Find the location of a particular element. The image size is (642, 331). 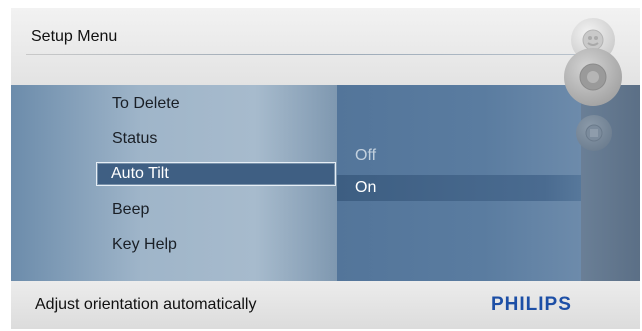

option-label: Off is located at coordinates (366, 155).